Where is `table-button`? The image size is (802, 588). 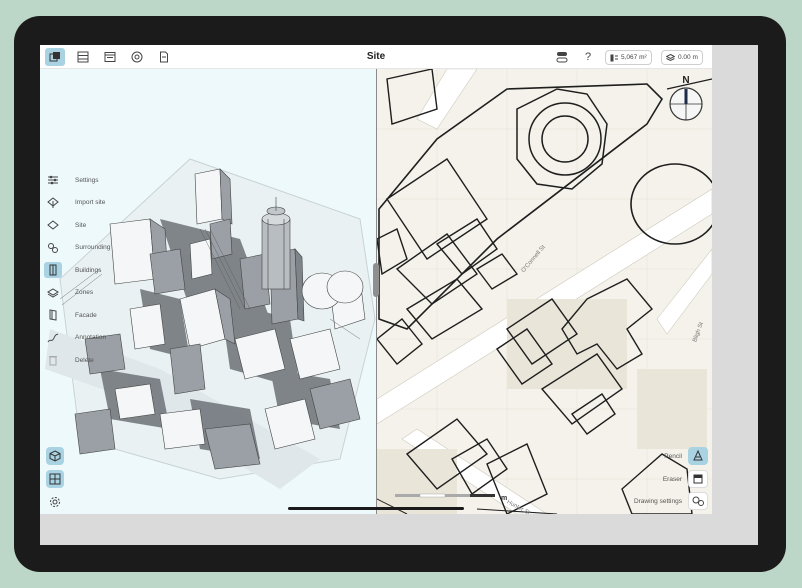 table-button is located at coordinates (83, 57).